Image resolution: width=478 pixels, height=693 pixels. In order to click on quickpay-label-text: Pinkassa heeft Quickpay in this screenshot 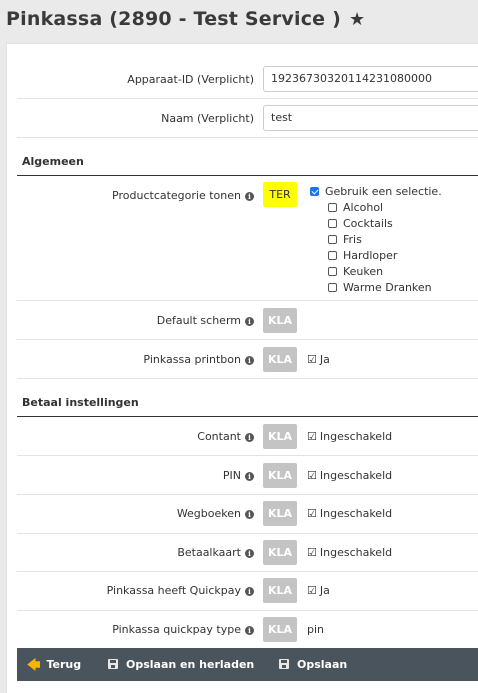, I will do `click(173, 590)`.